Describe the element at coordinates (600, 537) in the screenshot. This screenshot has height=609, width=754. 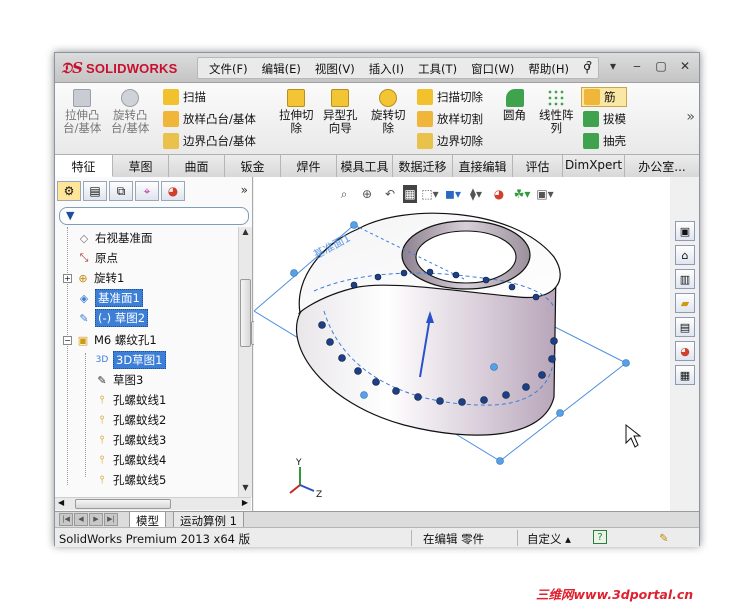
I see `status-help-icon: ?` at that location.